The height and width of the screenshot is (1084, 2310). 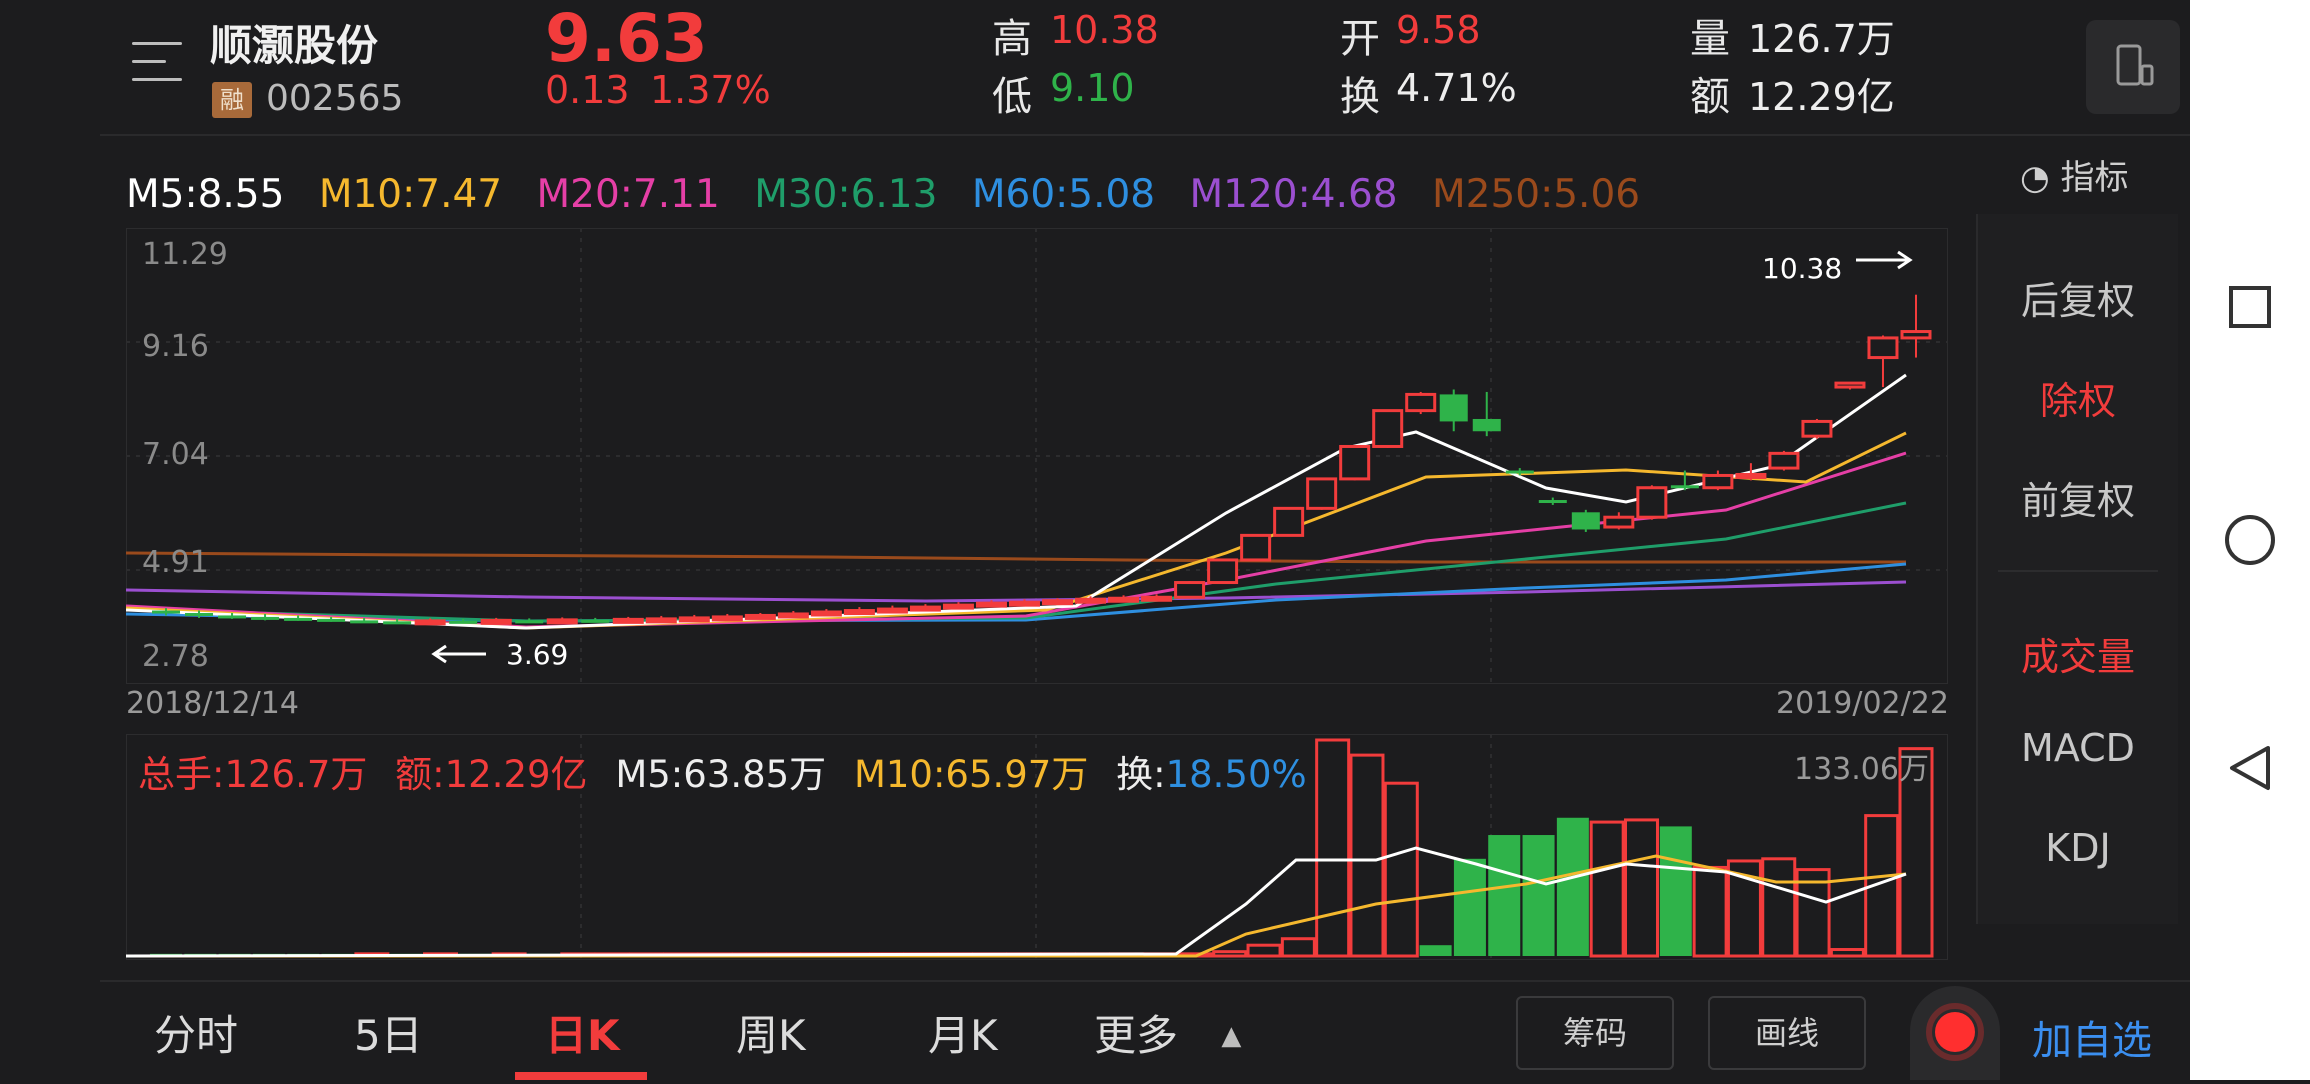 I want to click on ma120-label: M120:4.68, so click(x=1293, y=194).